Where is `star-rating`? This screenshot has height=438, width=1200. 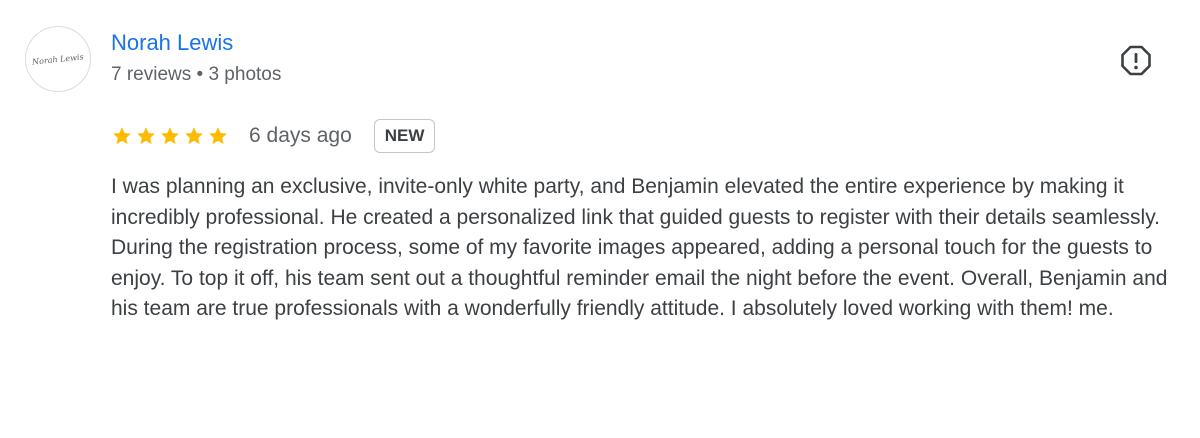 star-rating is located at coordinates (170, 136).